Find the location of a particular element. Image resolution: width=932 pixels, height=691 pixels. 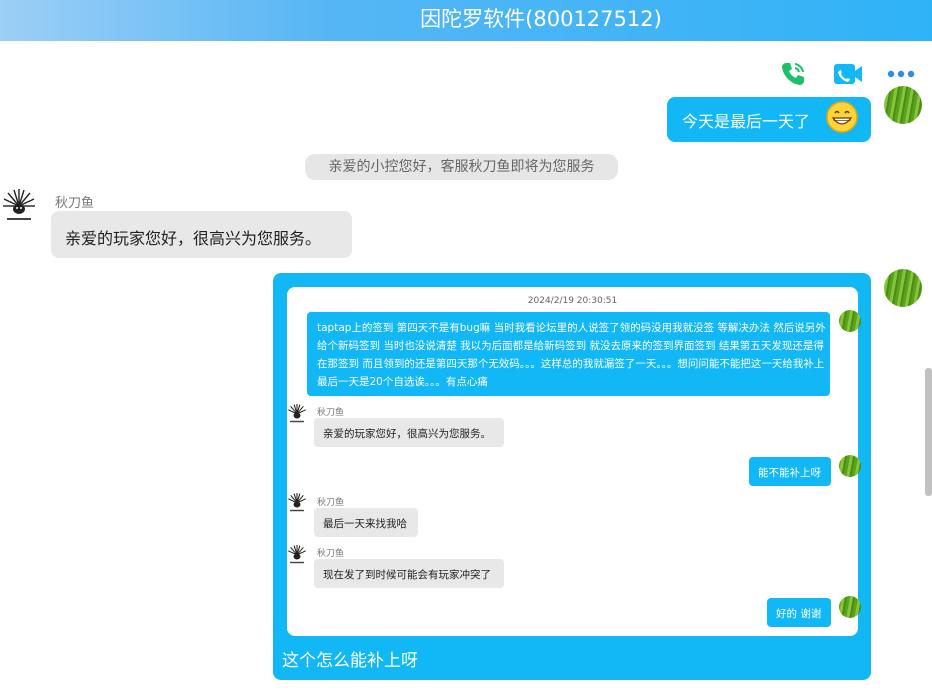

forwarded-message-bubble: 最后一天来找我哈 is located at coordinates (366, 522).